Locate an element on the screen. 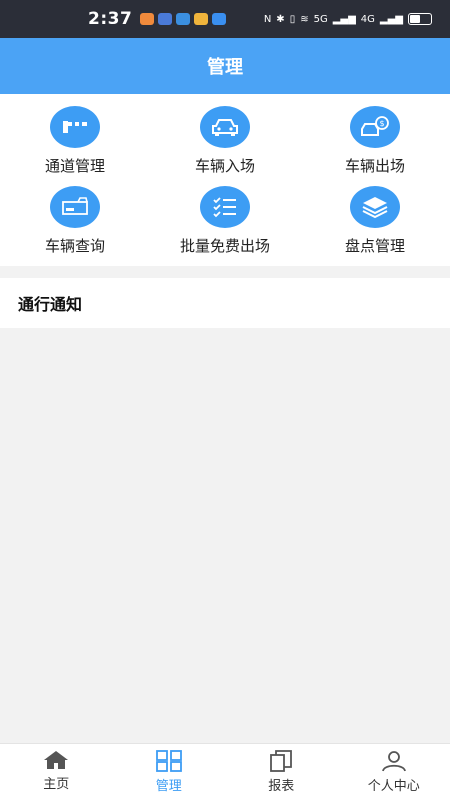 Image resolution: width=450 pixels, height=800 pixels. chat-notification-icon is located at coordinates (147, 19).